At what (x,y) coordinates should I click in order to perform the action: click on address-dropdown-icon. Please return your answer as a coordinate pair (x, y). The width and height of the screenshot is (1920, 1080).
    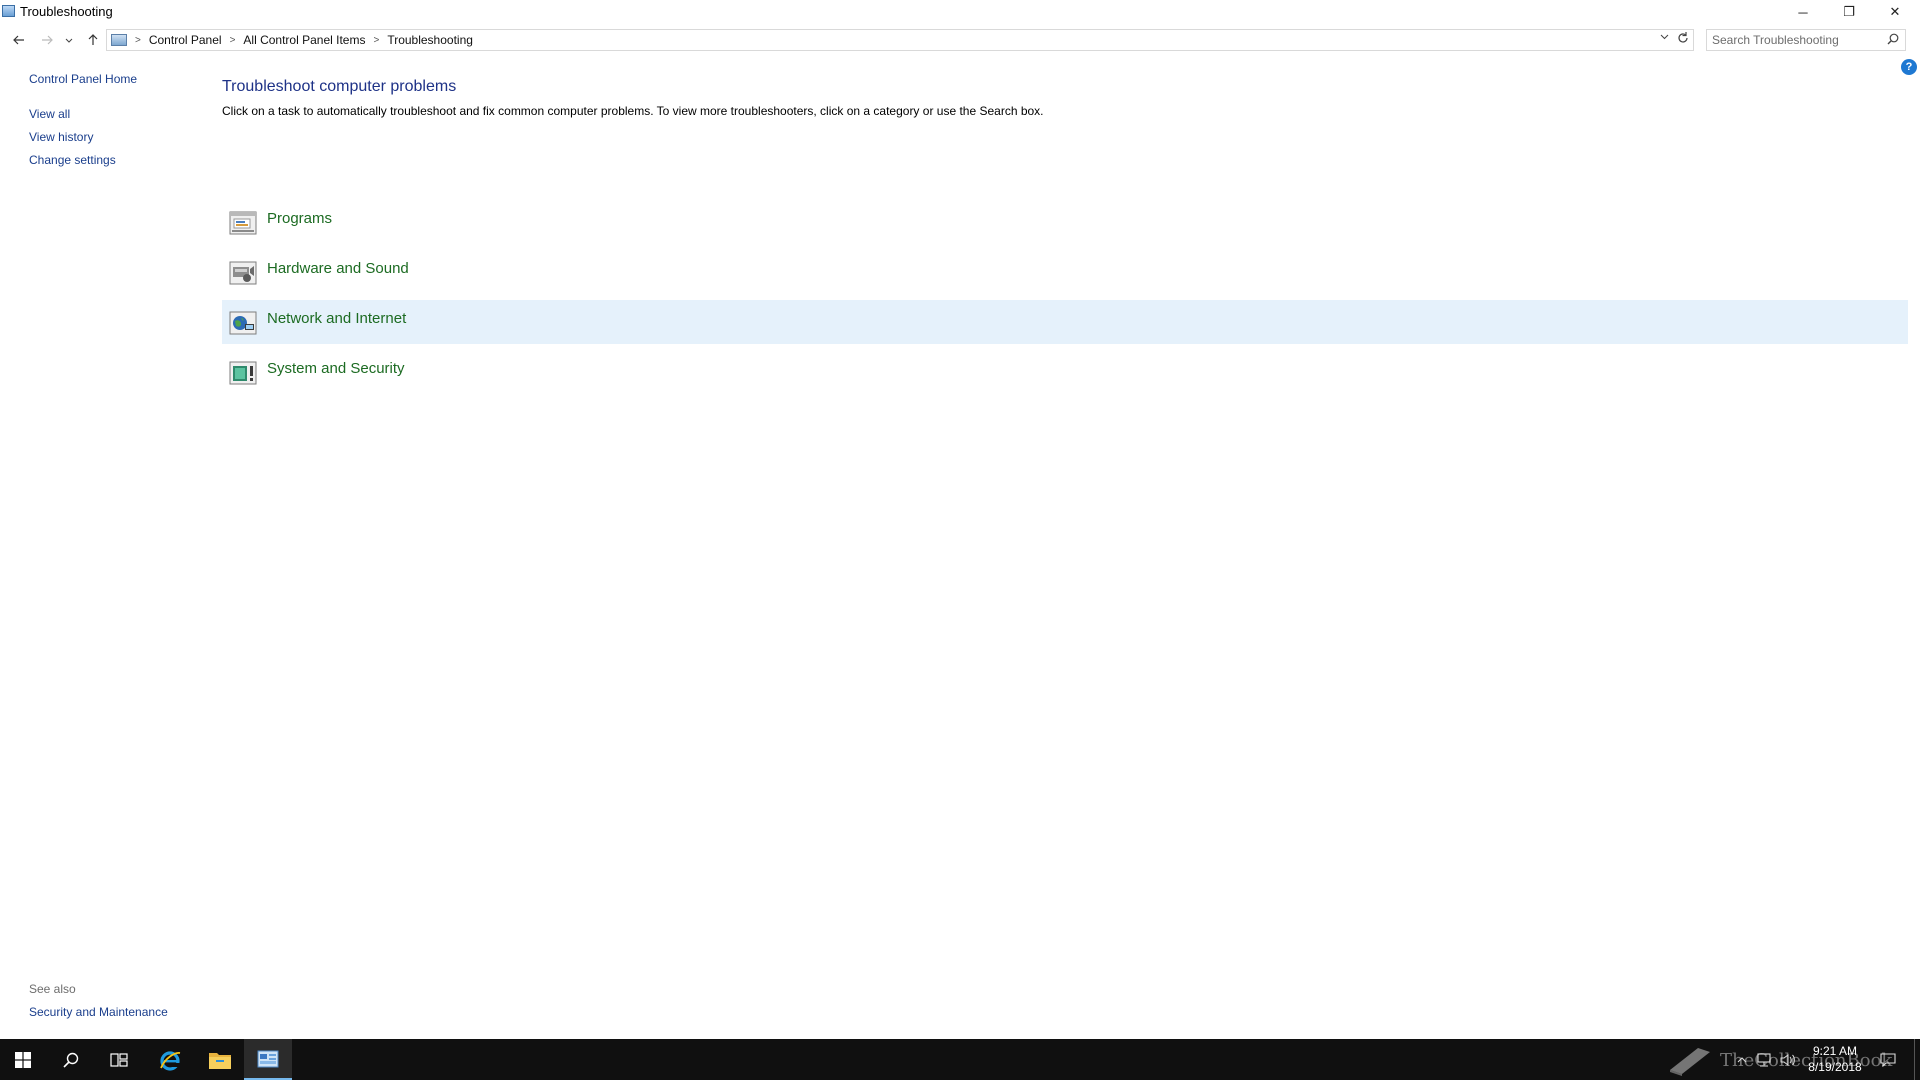
    Looking at the image, I should click on (1664, 37).